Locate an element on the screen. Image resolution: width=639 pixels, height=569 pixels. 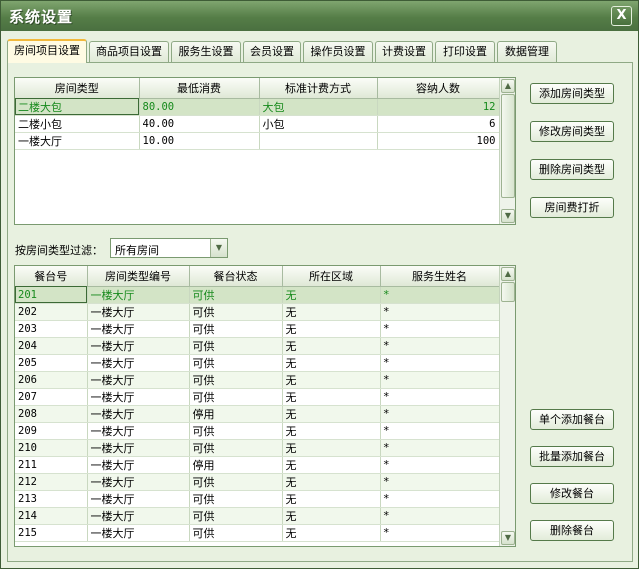
table-row: 203 一楼大厅 可供无 * is located at coordinates (257, 329).